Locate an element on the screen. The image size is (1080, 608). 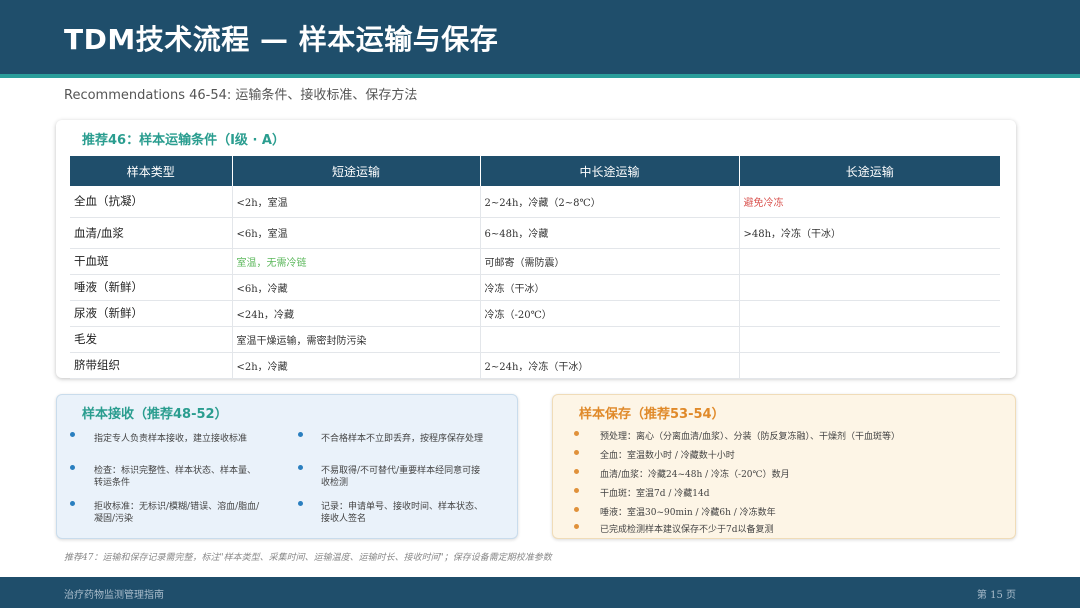
warning-cell: 避免冷冻 is located at coordinates (869, 202).